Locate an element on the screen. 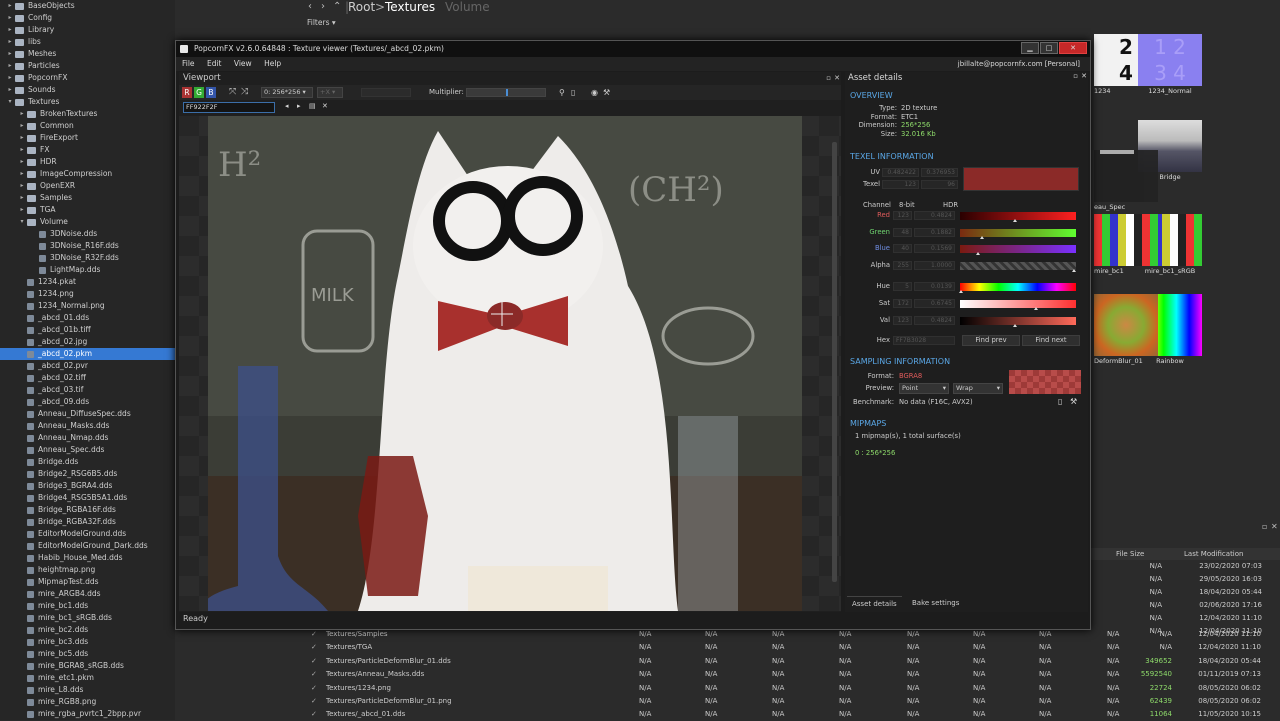 Image resolution: width=1280 pixels, height=721 pixels. channel-g-toggle: G is located at coordinates (199, 92).